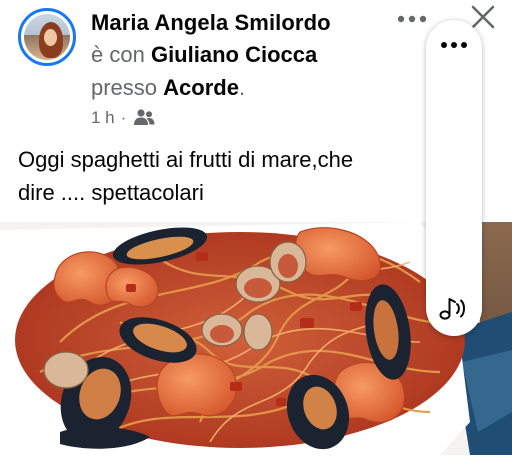 The image size is (512, 461). Describe the element at coordinates (242, 87) in the screenshot. I see `location-suffix: .` at that location.